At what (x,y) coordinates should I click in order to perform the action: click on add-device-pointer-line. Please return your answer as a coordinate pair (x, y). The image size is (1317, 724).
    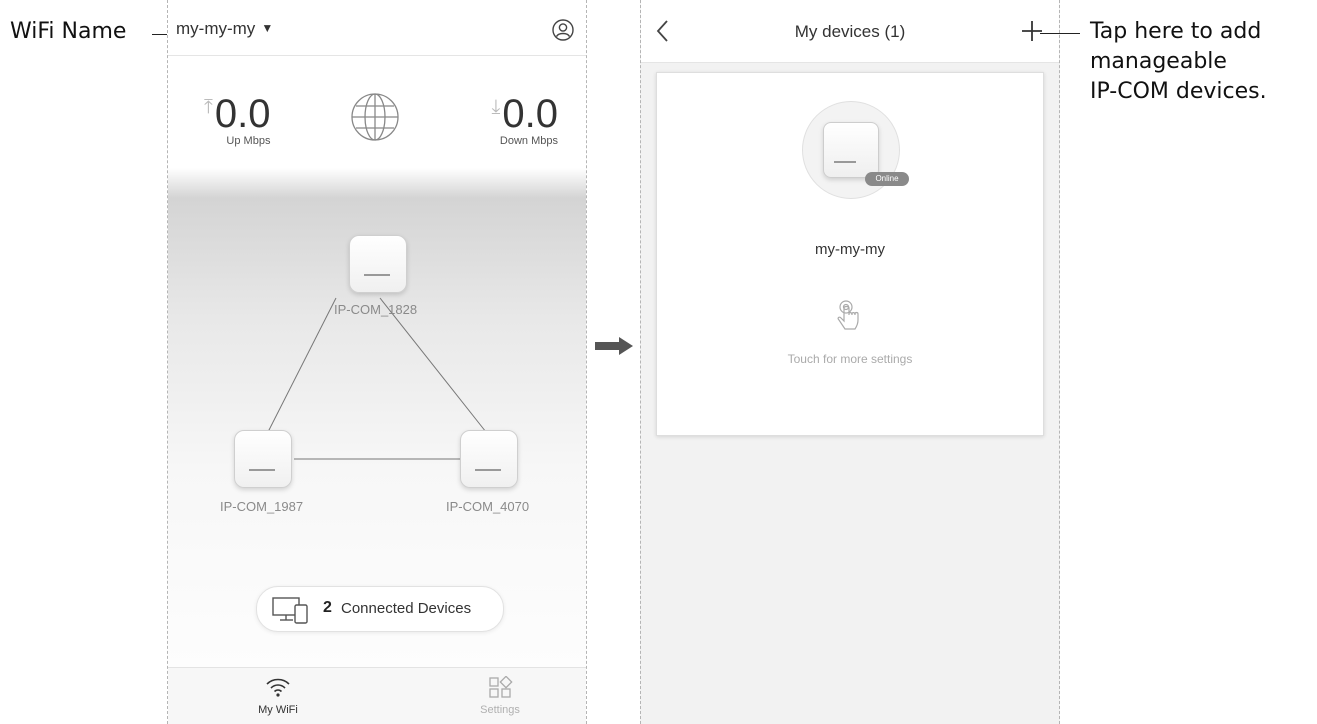
    Looking at the image, I should click on (1060, 33).